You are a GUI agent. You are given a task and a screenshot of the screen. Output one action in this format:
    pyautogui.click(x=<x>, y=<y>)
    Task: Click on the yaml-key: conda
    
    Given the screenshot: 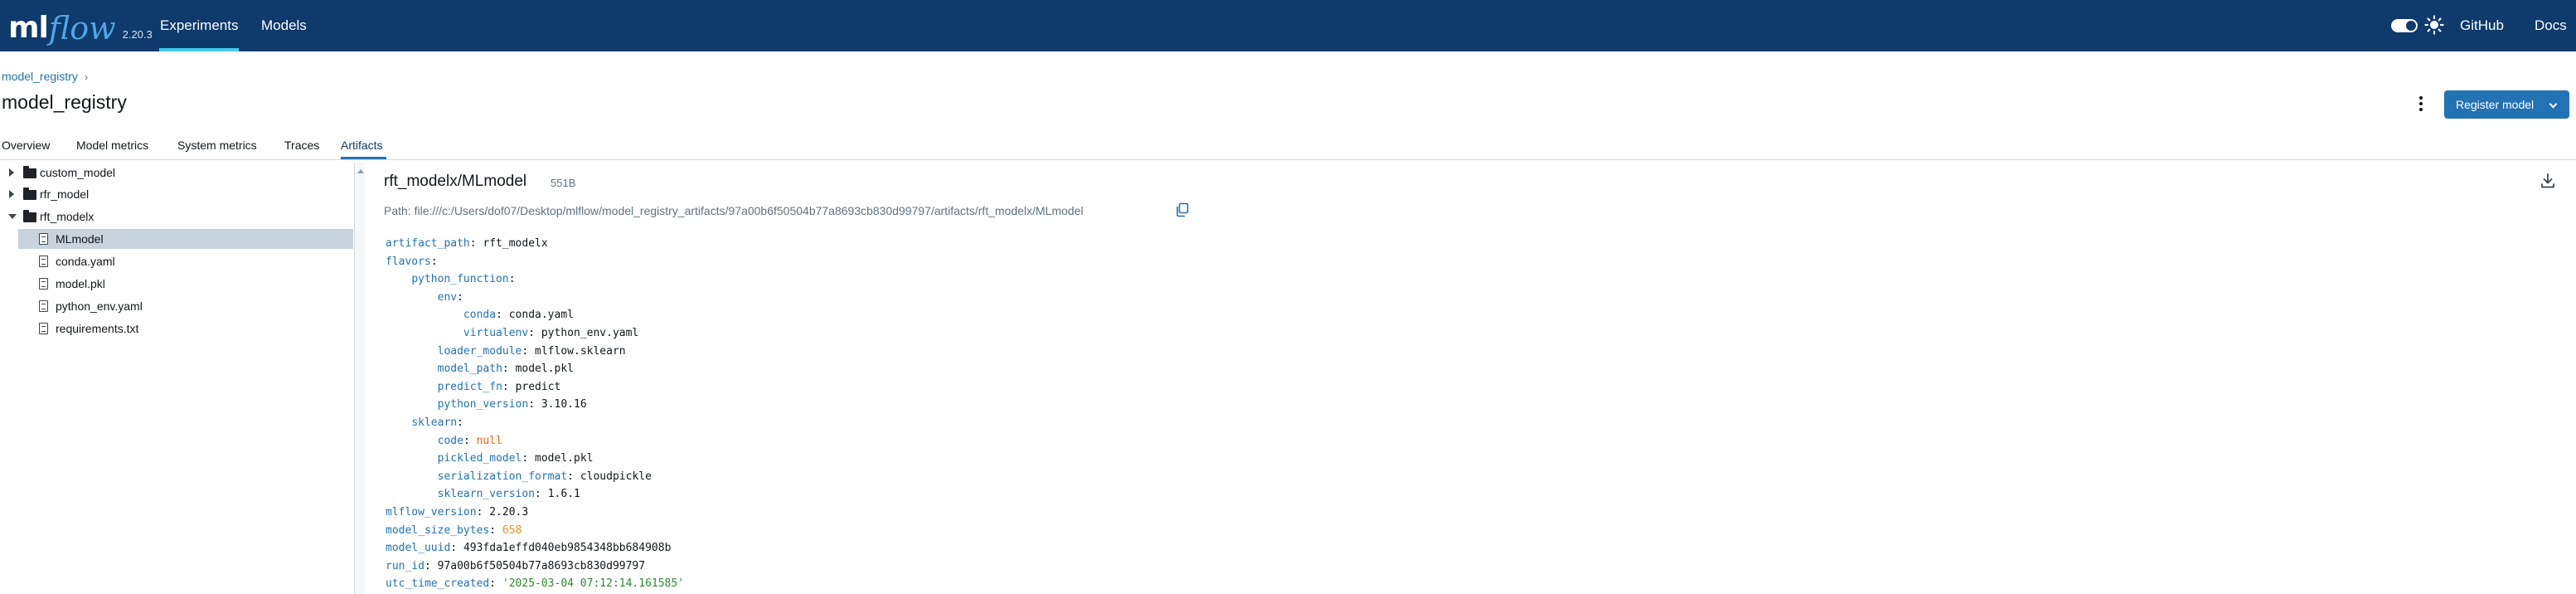 What is the action you would take?
    pyautogui.click(x=480, y=316)
    